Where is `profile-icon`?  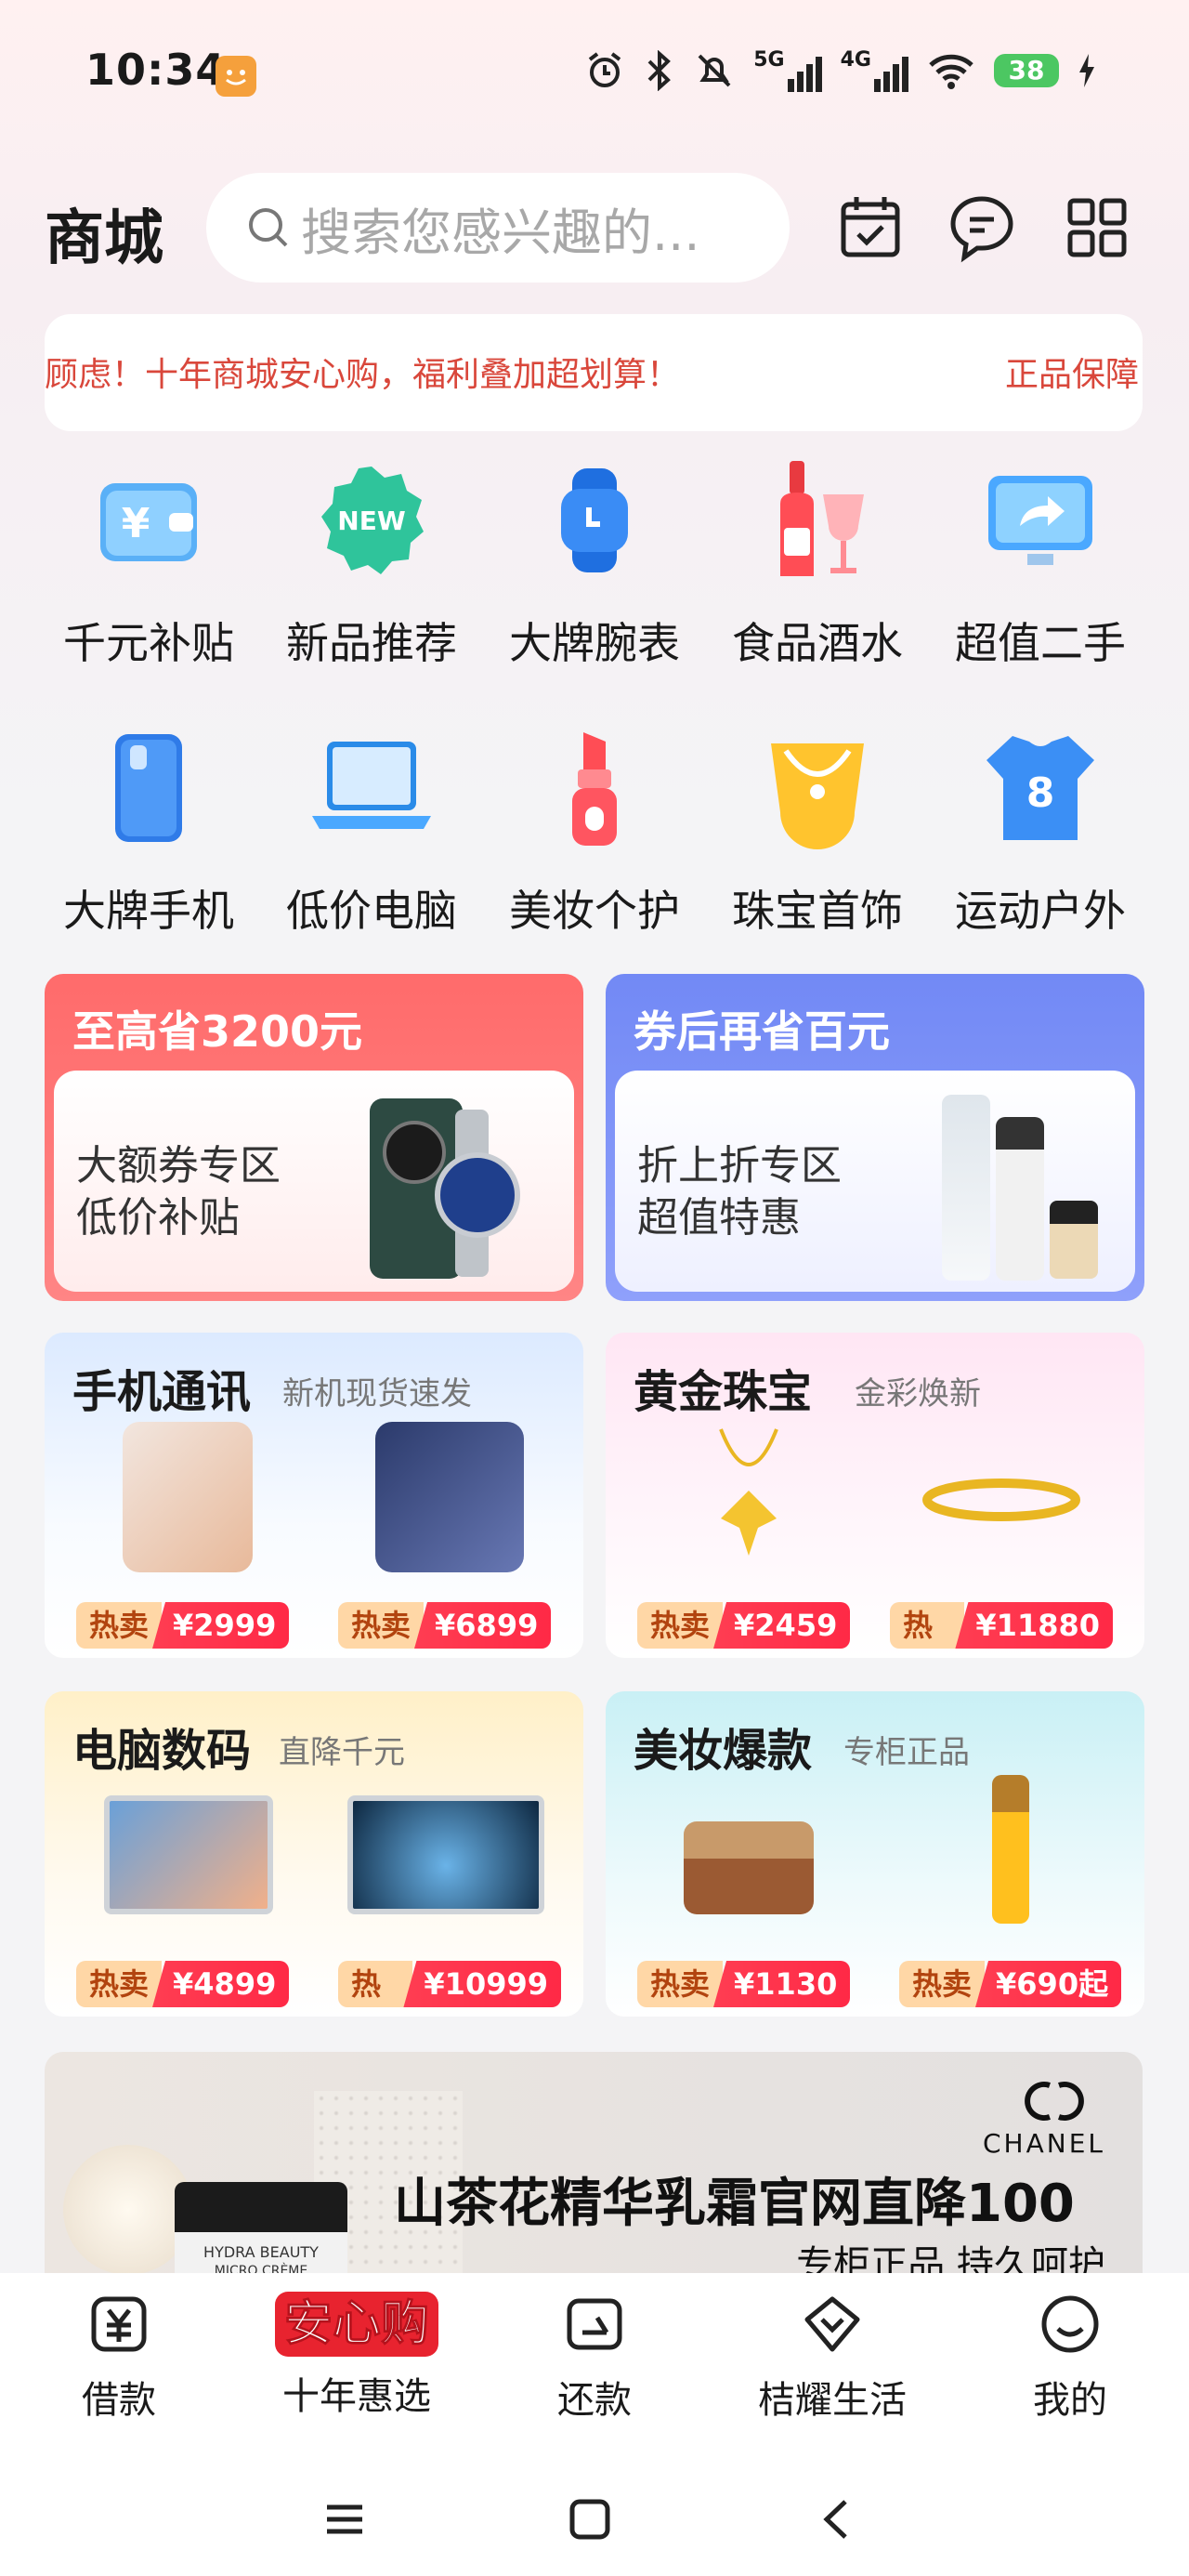
profile-icon is located at coordinates (1070, 2324).